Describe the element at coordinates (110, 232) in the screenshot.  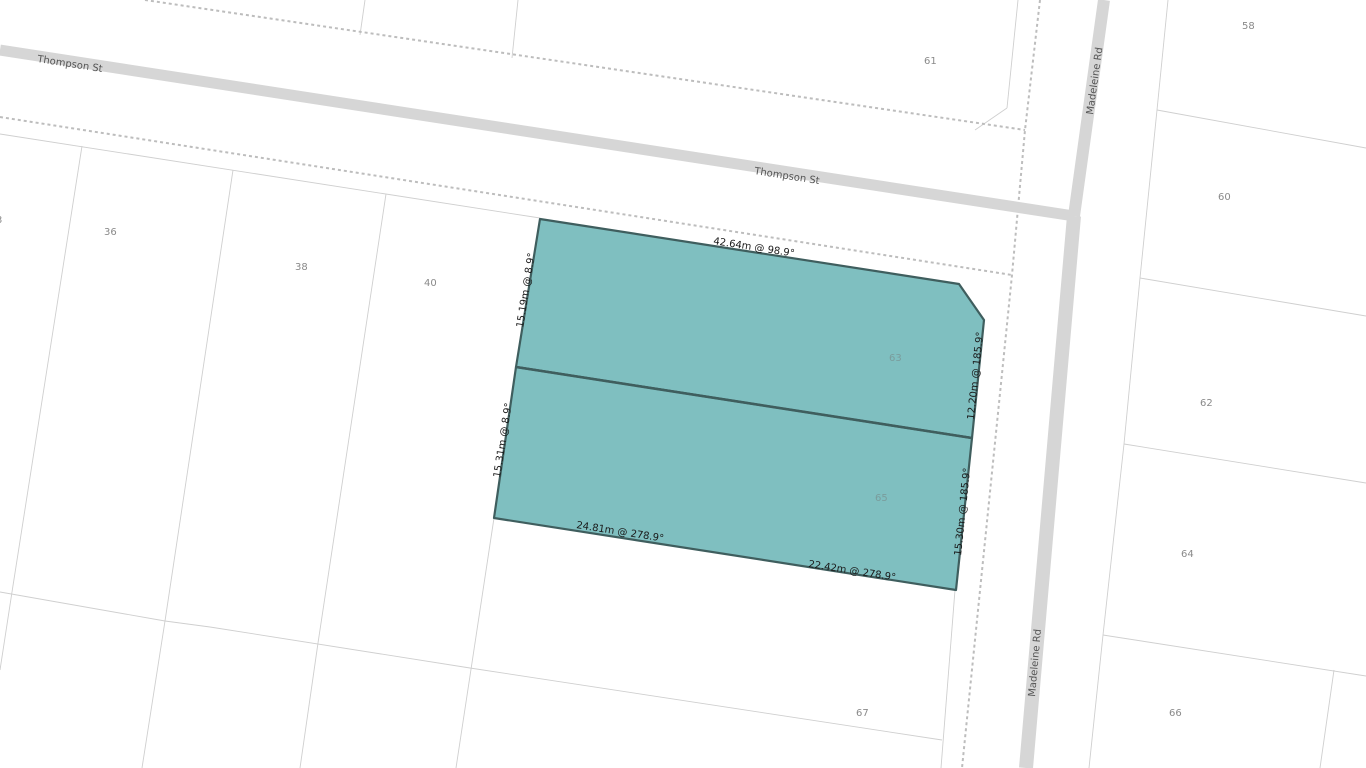
I see `lot-number: 36` at that location.